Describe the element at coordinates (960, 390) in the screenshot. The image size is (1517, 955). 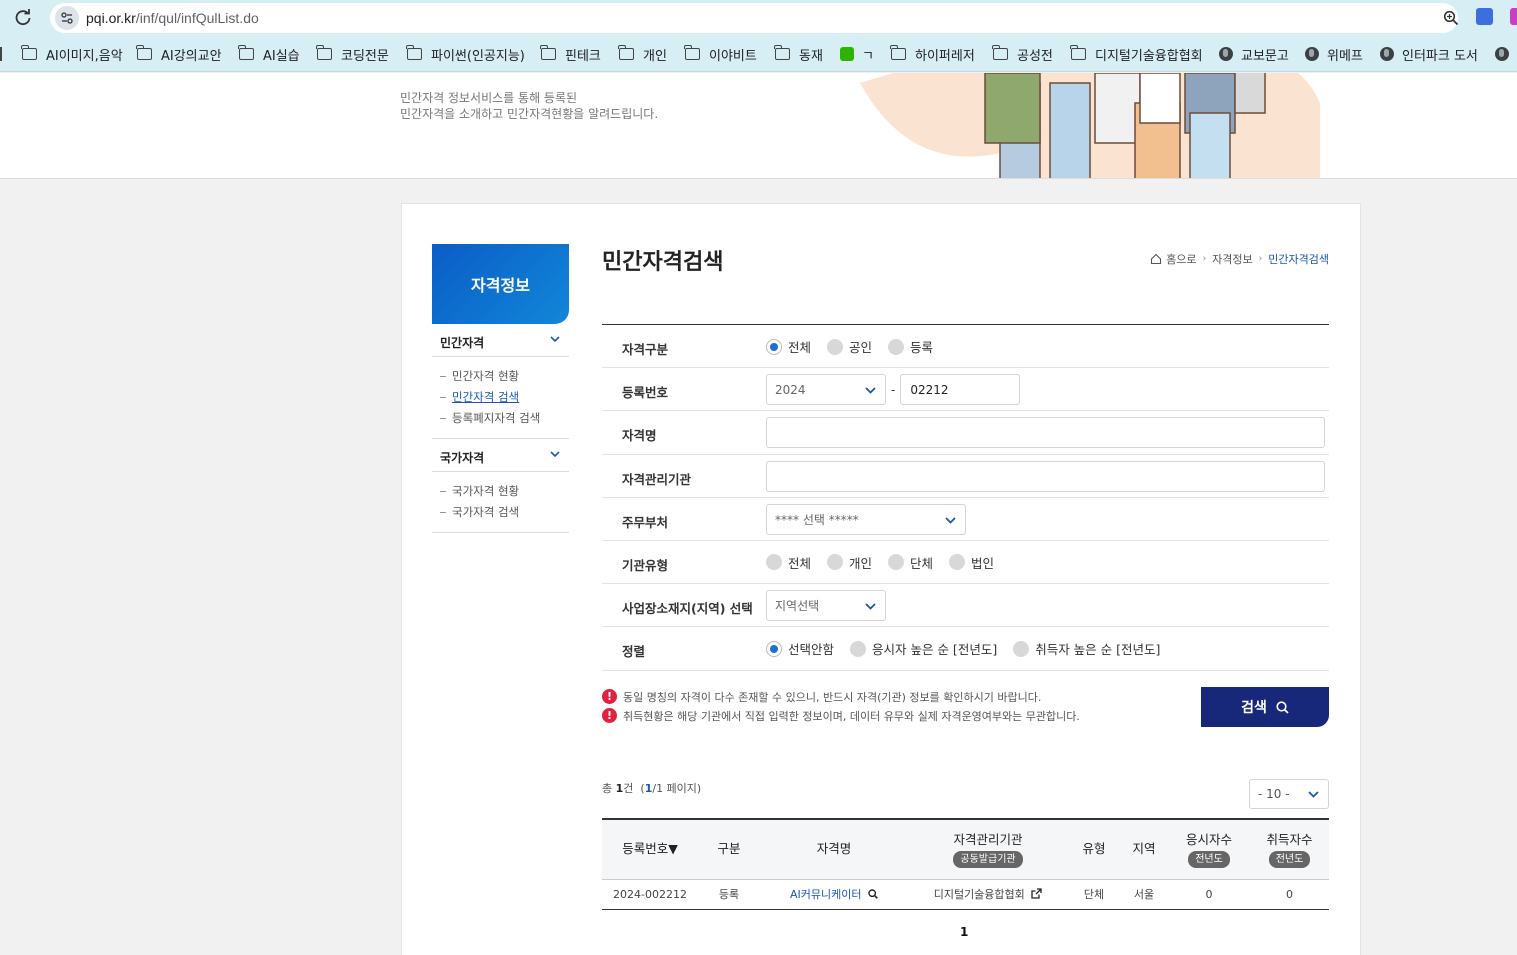
I see `regno-number-input: 02212` at that location.